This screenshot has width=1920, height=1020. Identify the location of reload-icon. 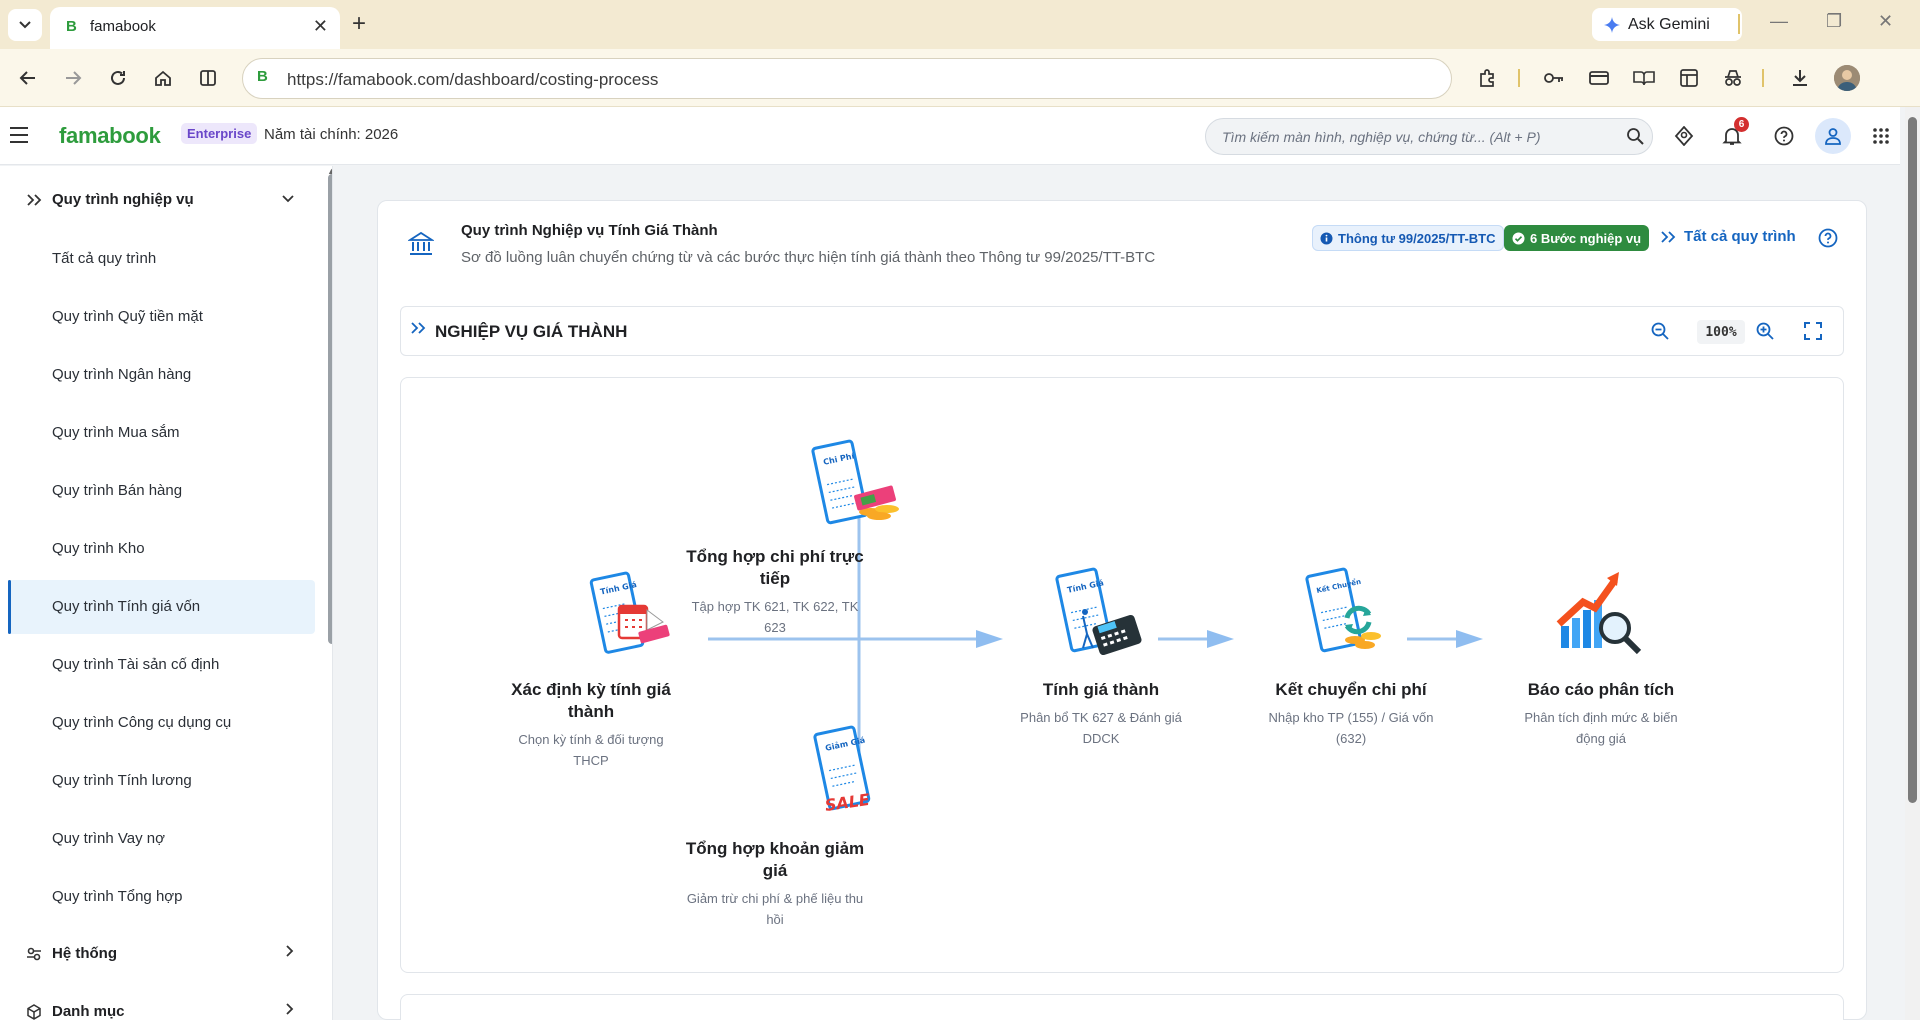
(118, 78).